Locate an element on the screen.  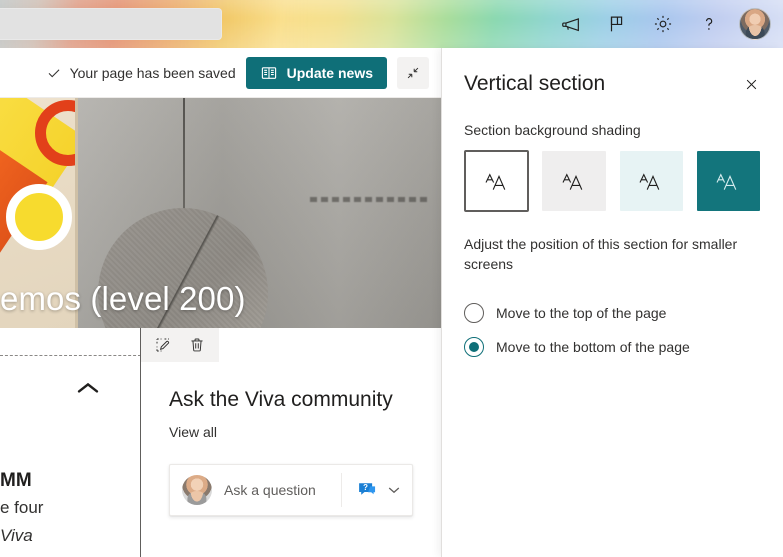
hero-title: emos (level 200) is located at coordinates (123, 298).